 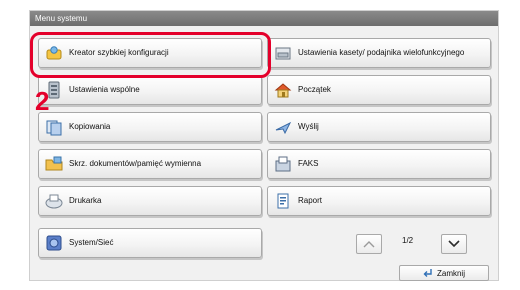 What do you see at coordinates (283, 201) in the screenshot?
I see `report-icon` at bounding box center [283, 201].